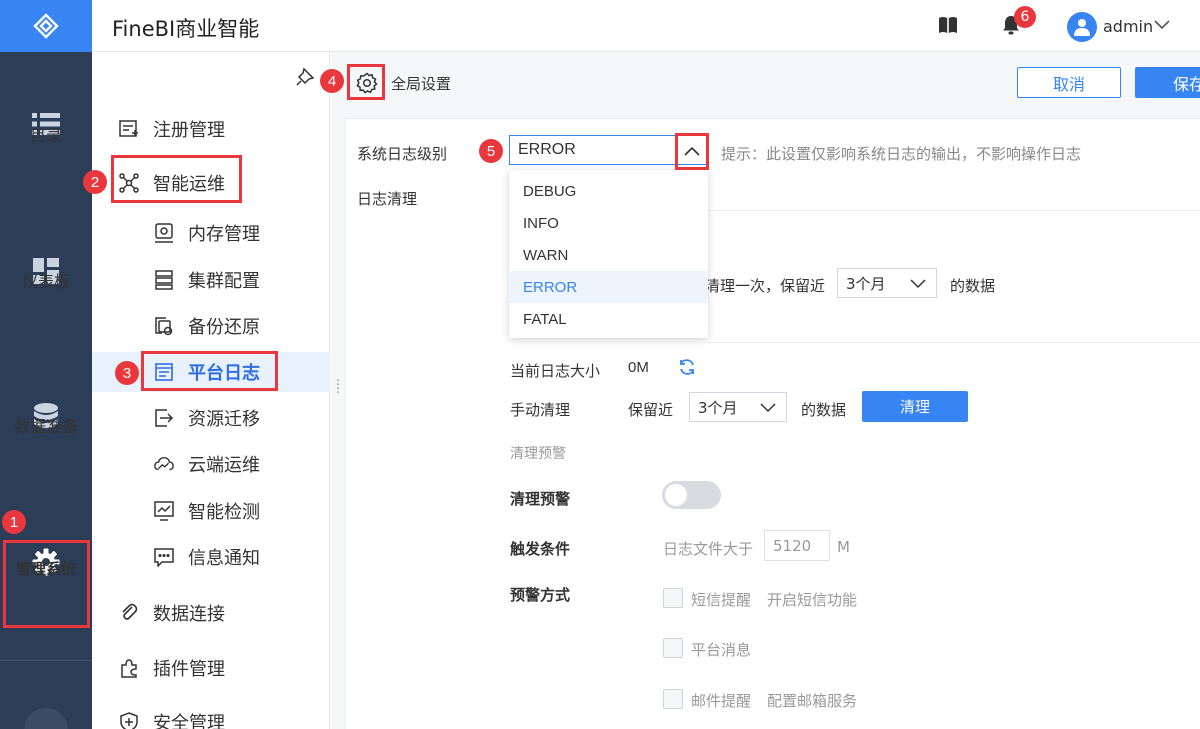 This screenshot has width=1200, height=729. I want to click on step-badge-4: 4, so click(332, 81).